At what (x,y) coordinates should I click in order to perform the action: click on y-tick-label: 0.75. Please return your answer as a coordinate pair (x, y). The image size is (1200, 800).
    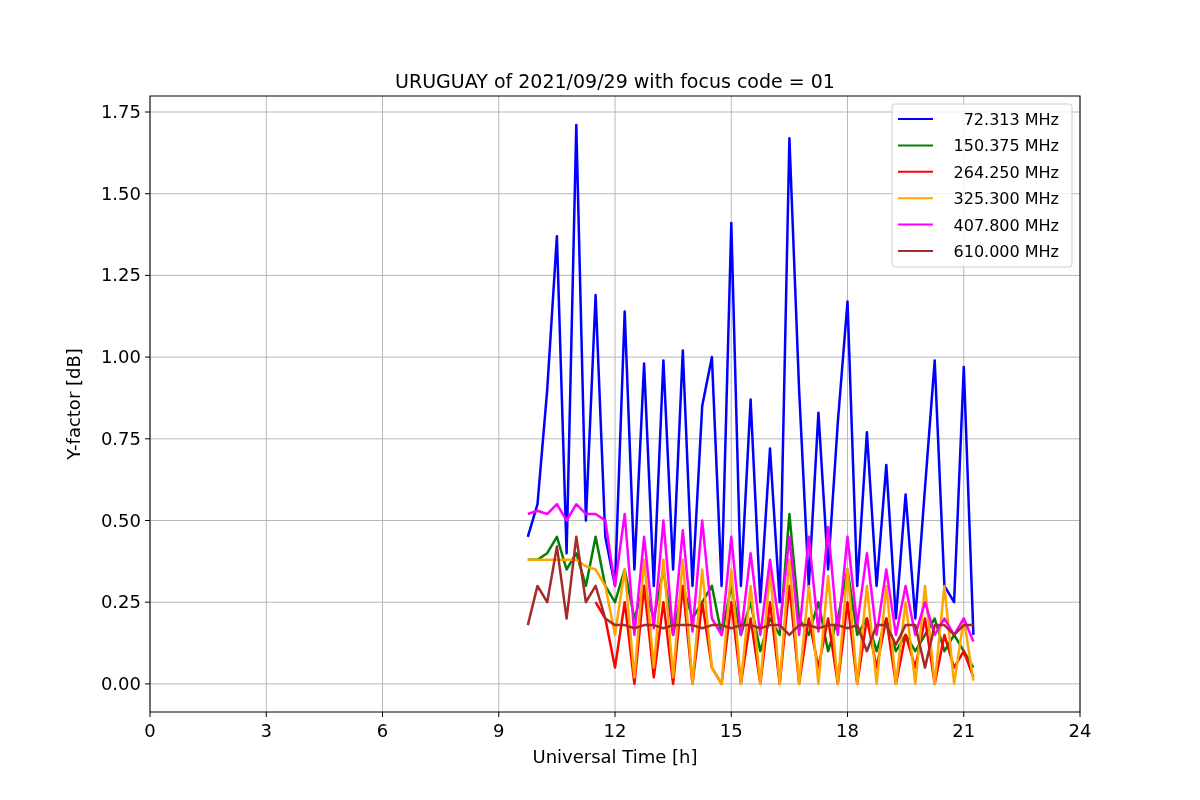
    Looking at the image, I should click on (120, 438).